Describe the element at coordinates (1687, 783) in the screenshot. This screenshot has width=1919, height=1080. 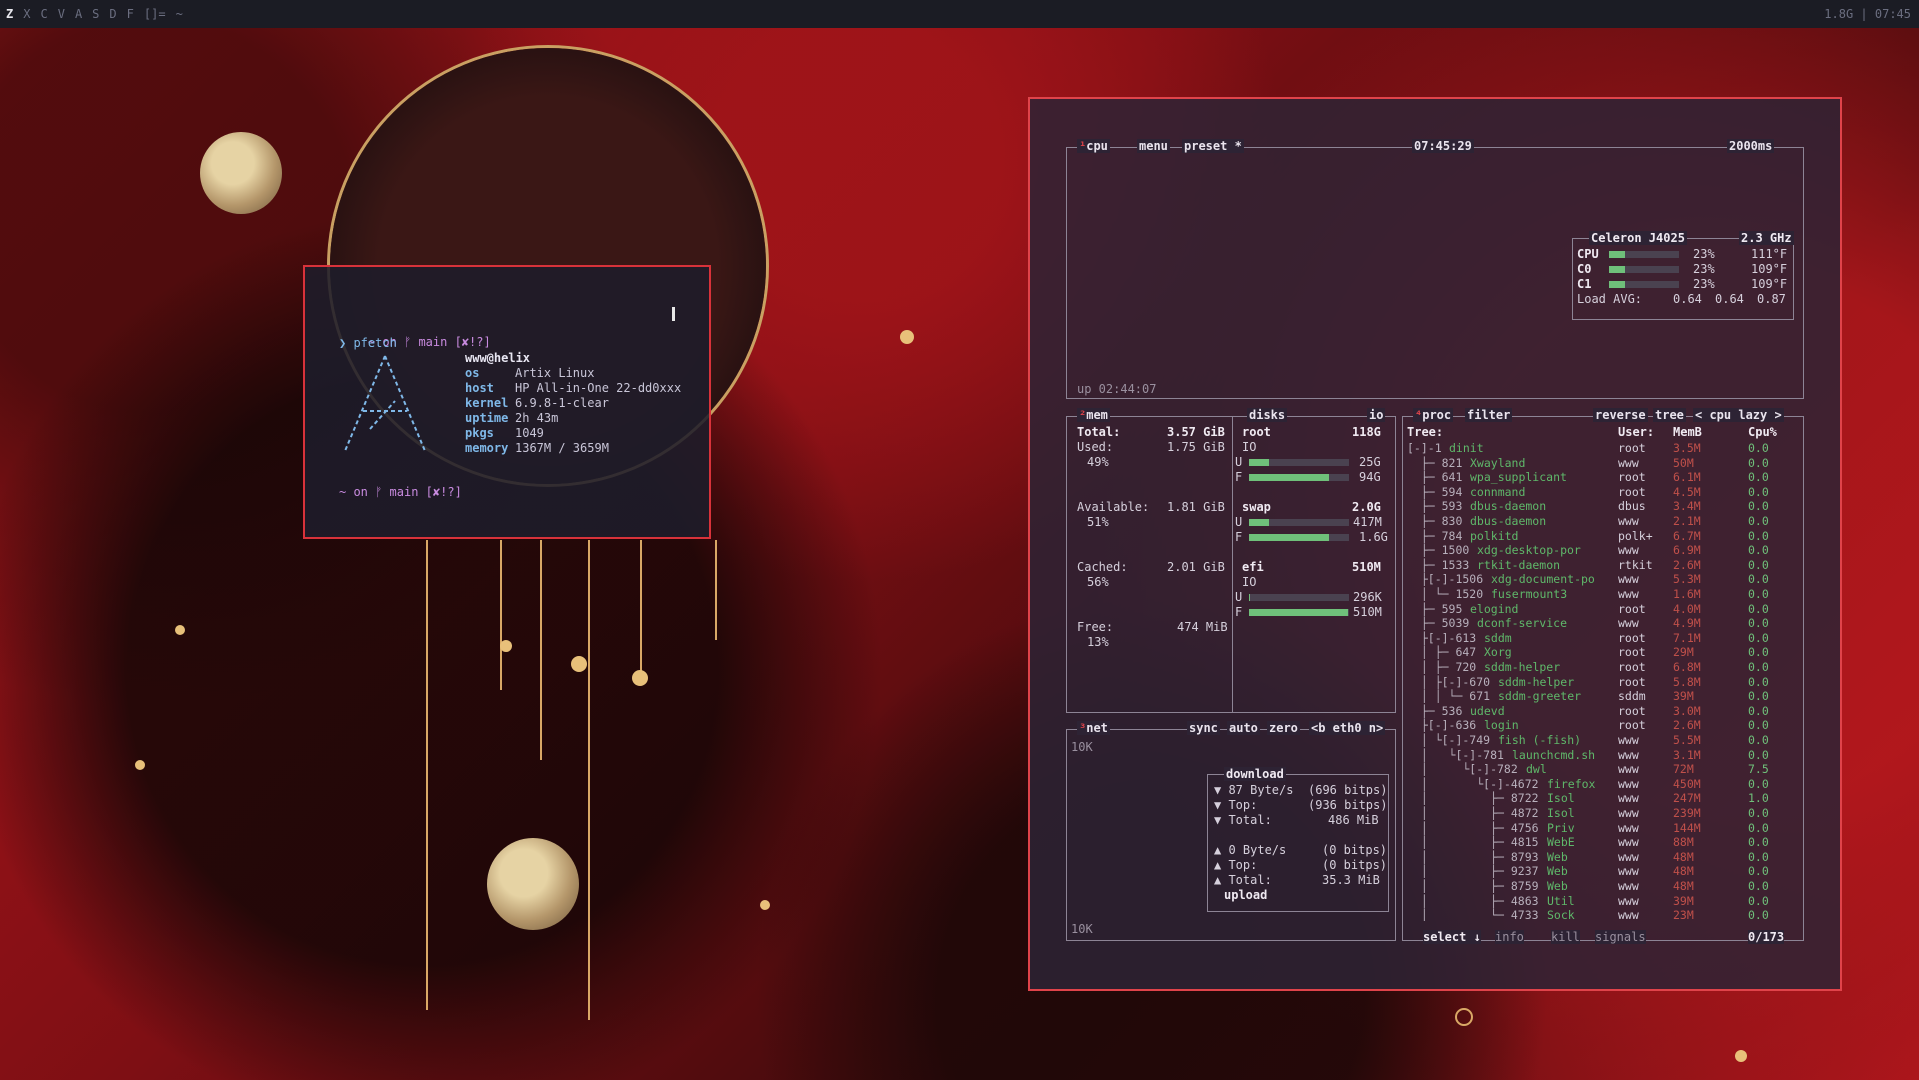
I see `proc-mem: 450M` at that location.